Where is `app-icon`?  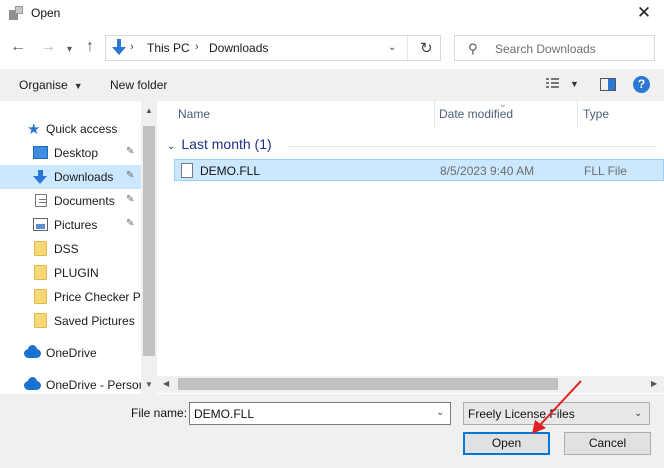 app-icon is located at coordinates (17, 13).